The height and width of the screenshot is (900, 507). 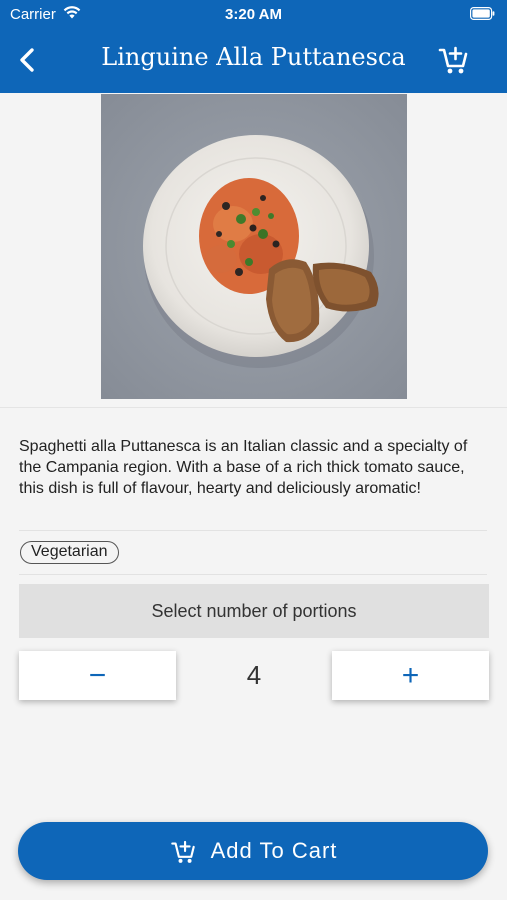 I want to click on add-to-cart-button: Add To Cart, so click(x=253, y=851).